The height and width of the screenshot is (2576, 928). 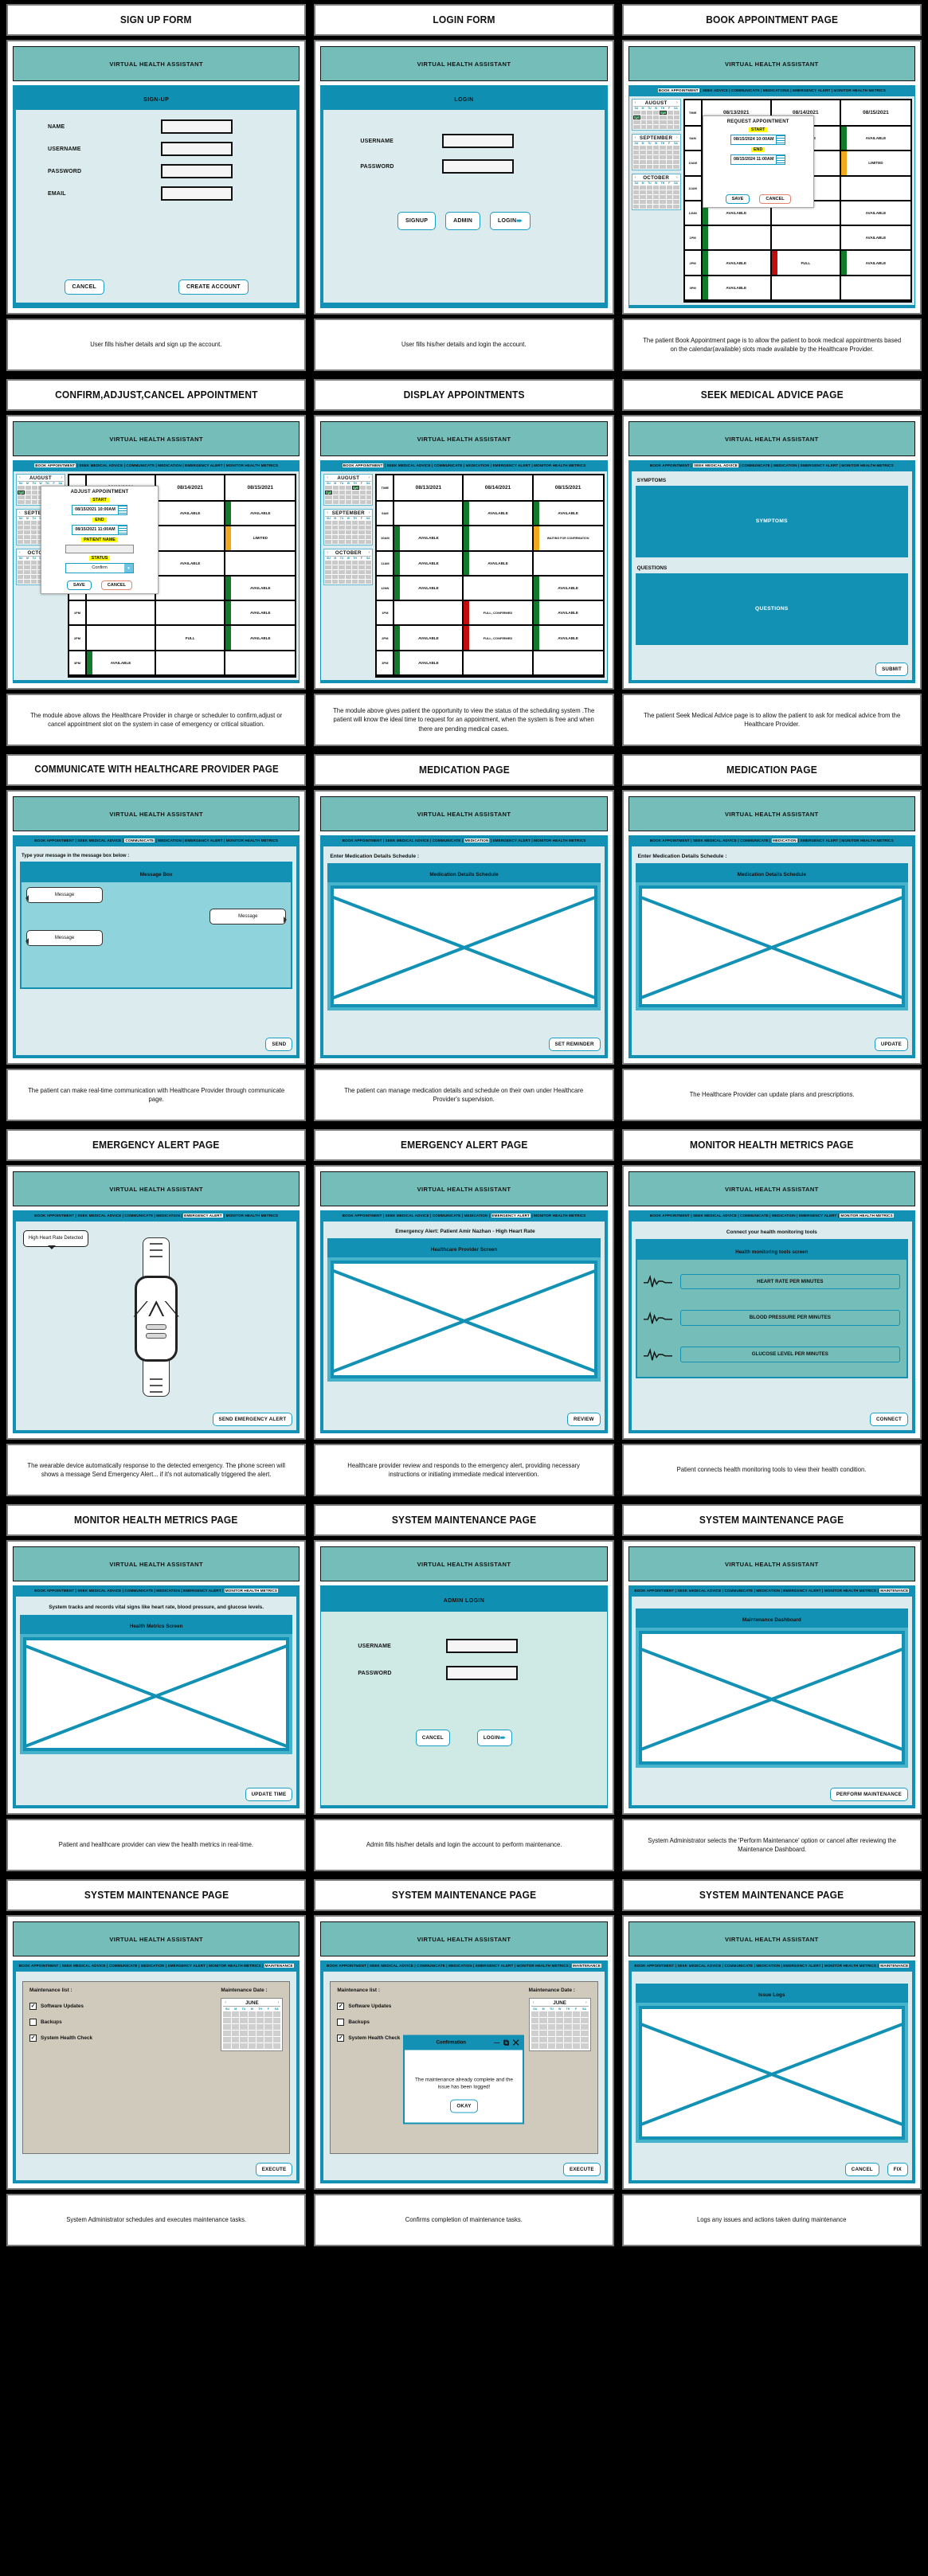 I want to click on password-input, so click(x=478, y=166).